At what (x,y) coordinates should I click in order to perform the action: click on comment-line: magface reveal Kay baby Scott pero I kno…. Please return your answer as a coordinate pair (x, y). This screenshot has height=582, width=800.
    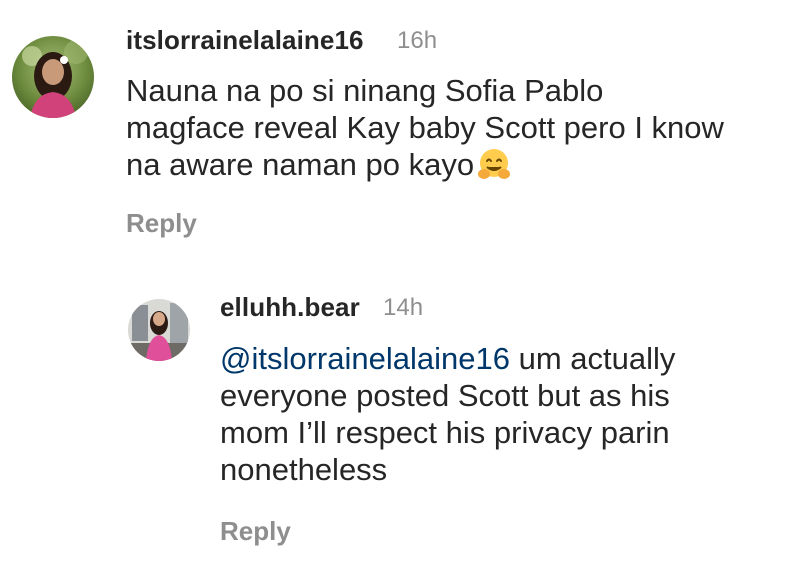
    Looking at the image, I should click on (425, 127).